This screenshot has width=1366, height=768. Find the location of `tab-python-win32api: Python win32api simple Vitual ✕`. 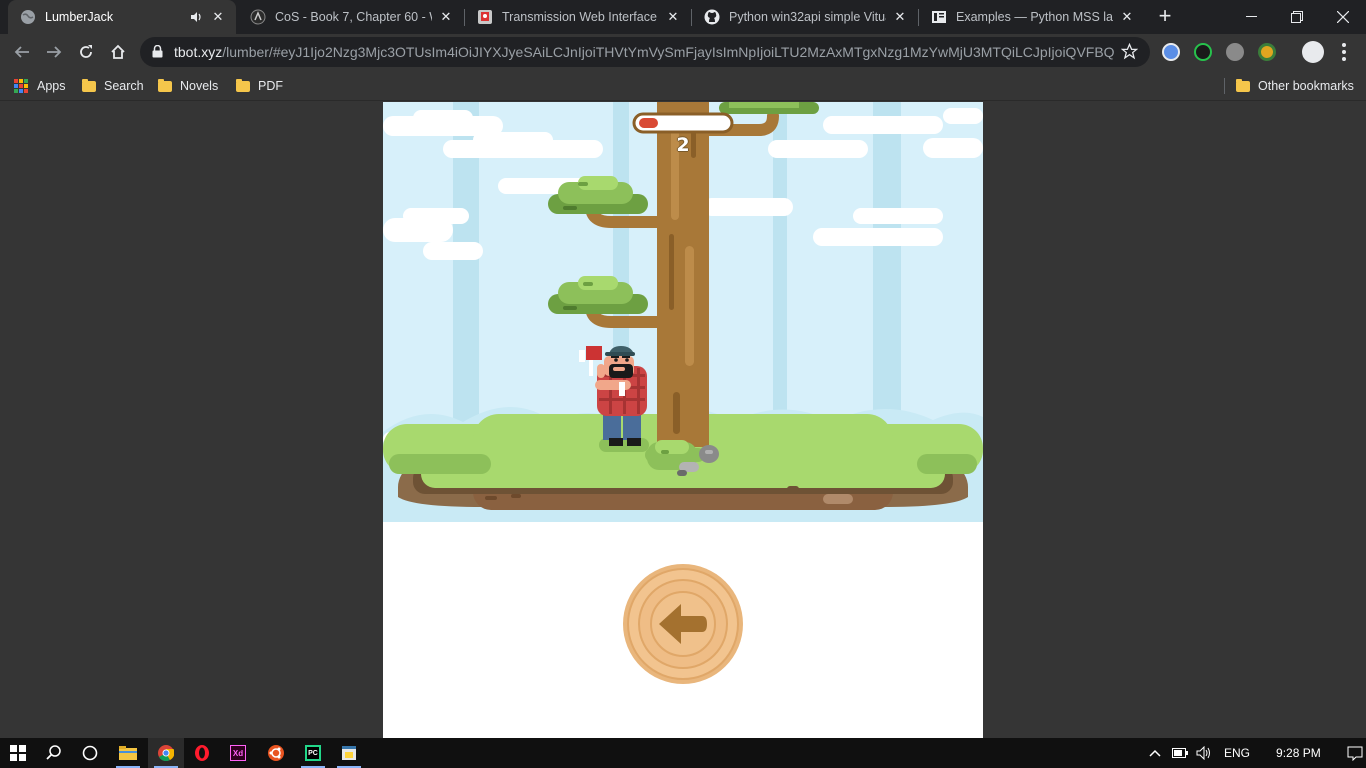

tab-python-win32api: Python win32api simple Vitual ✕ is located at coordinates (805, 17).